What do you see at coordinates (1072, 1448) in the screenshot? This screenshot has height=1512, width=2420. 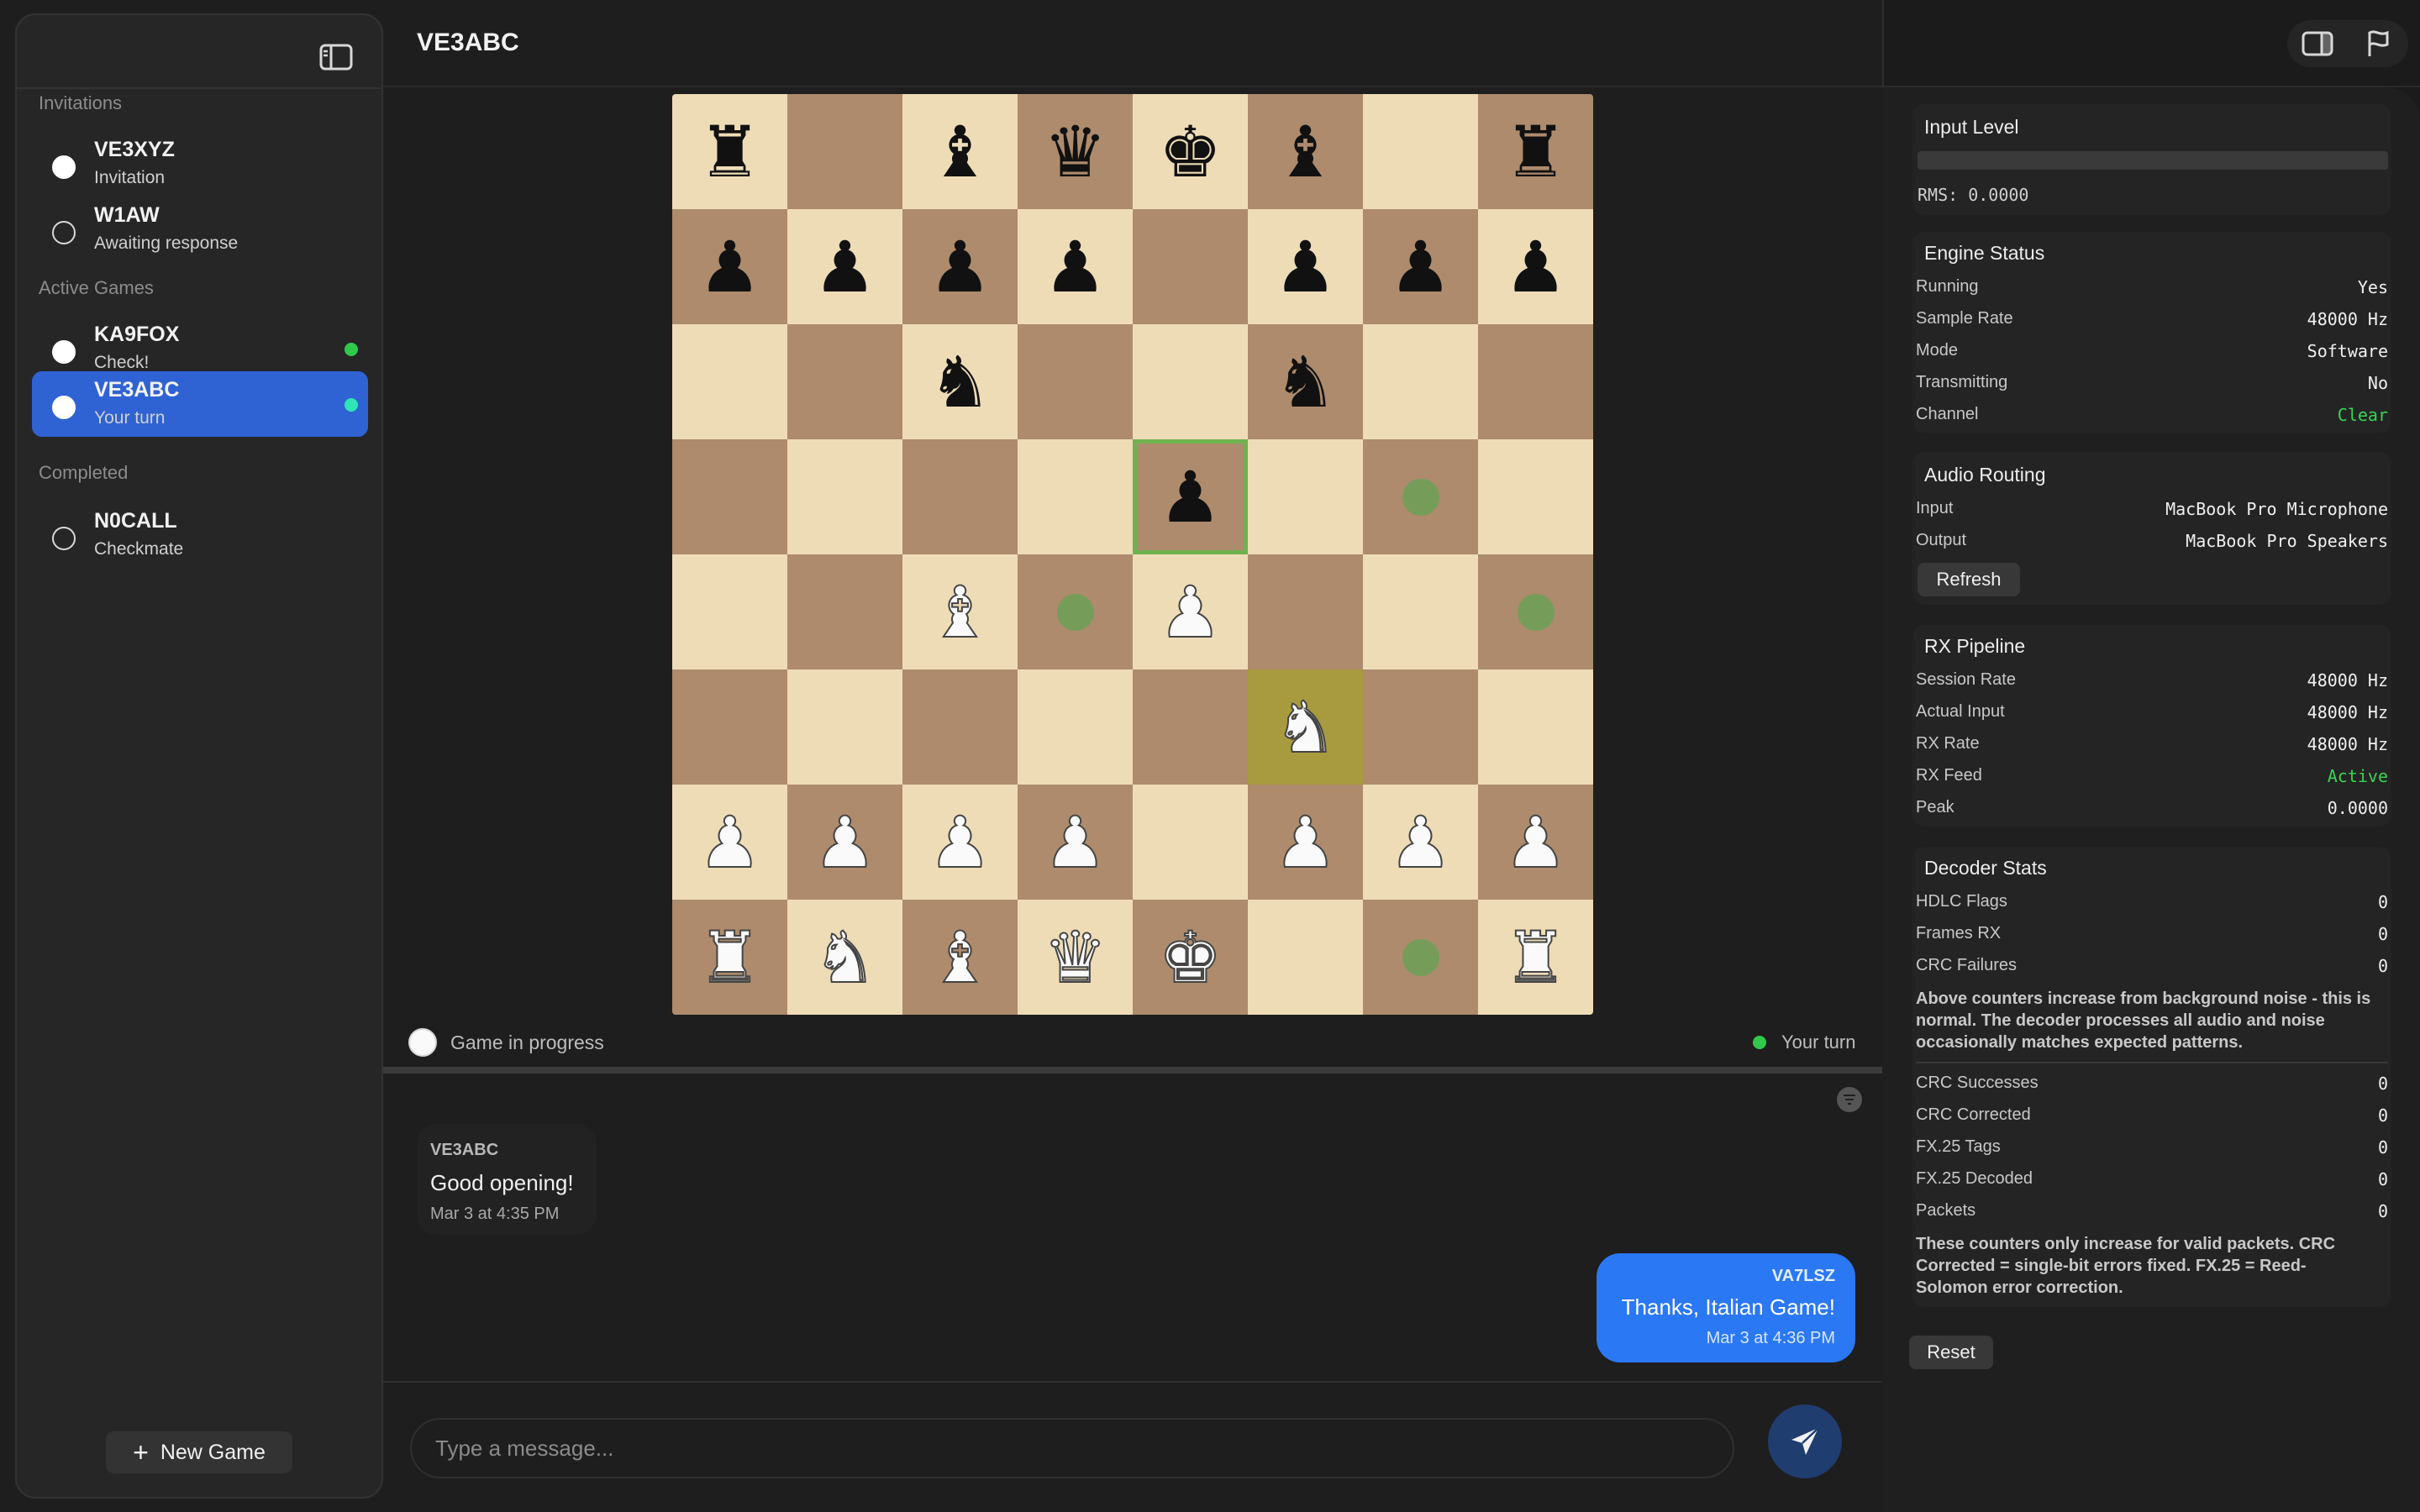 I see `message-input` at bounding box center [1072, 1448].